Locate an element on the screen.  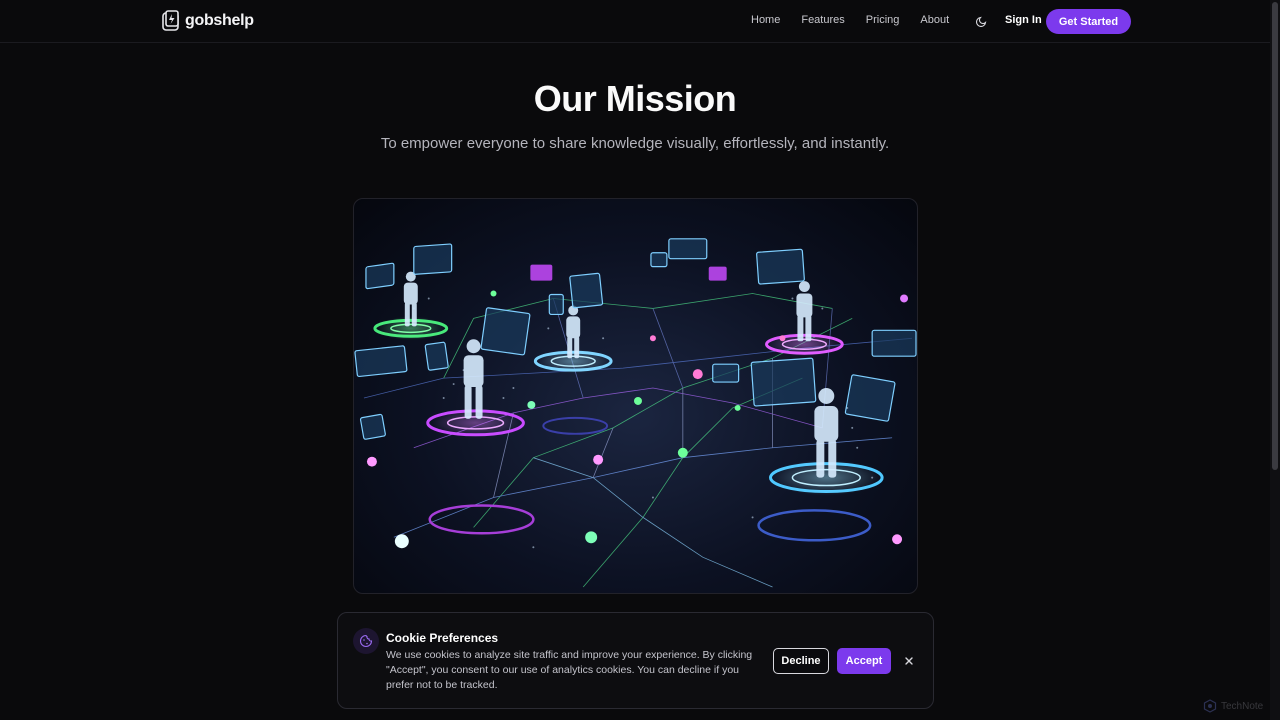
watermark-icon is located at coordinates (1210, 706).